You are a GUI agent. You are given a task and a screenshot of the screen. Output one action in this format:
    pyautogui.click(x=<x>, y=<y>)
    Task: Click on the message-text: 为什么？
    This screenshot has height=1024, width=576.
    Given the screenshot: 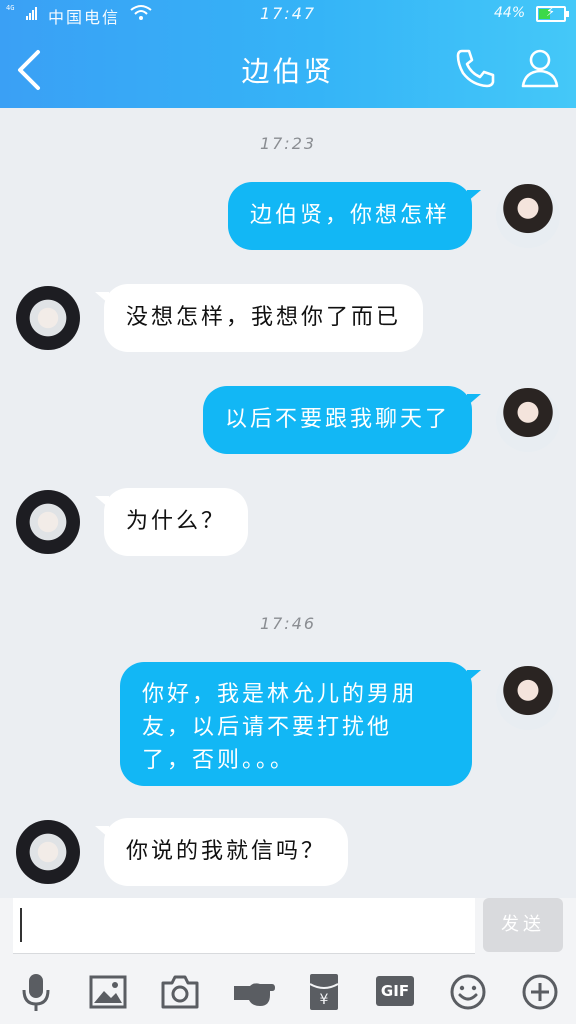 What is the action you would take?
    pyautogui.click(x=176, y=521)
    